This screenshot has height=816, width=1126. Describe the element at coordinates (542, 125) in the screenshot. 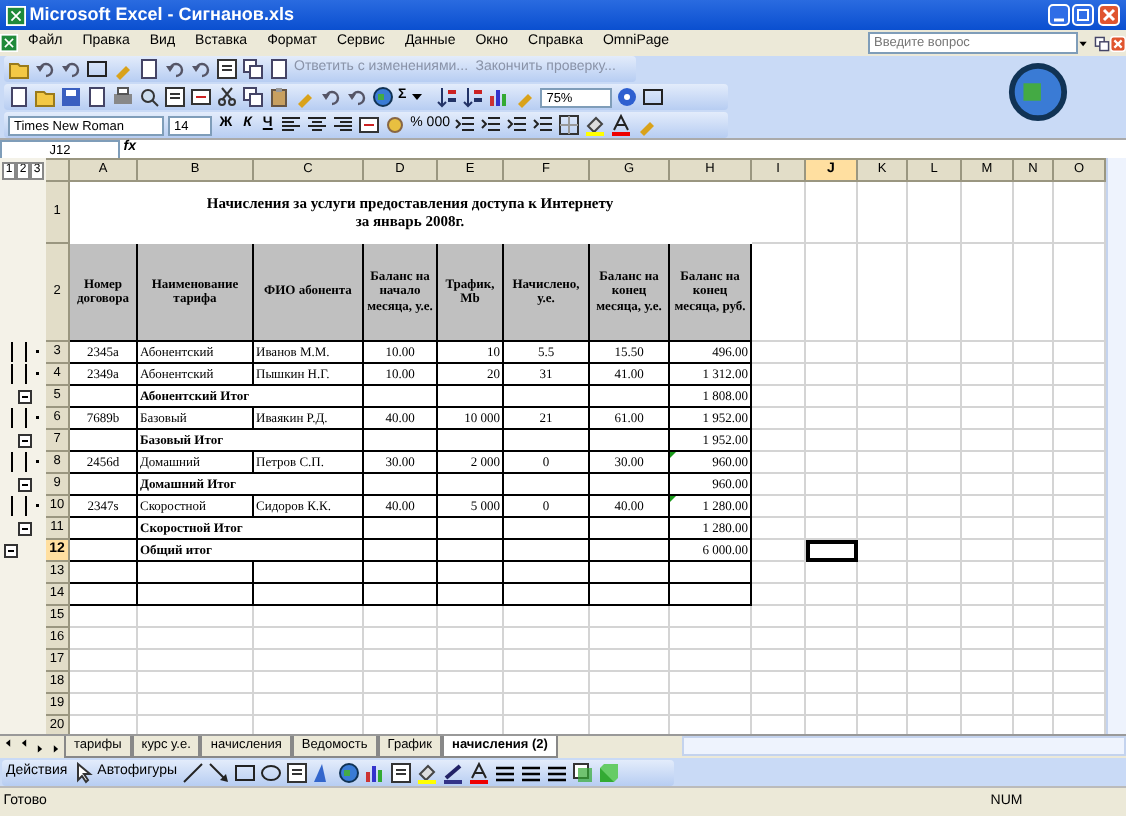

I see `increase-indent-icon` at that location.